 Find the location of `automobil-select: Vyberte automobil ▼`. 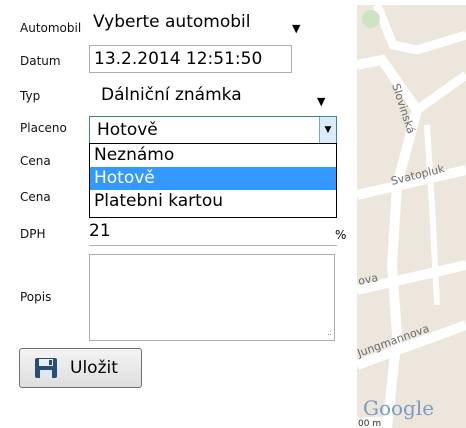

automobil-select: Vyberte automobil ▼ is located at coordinates (200, 23).